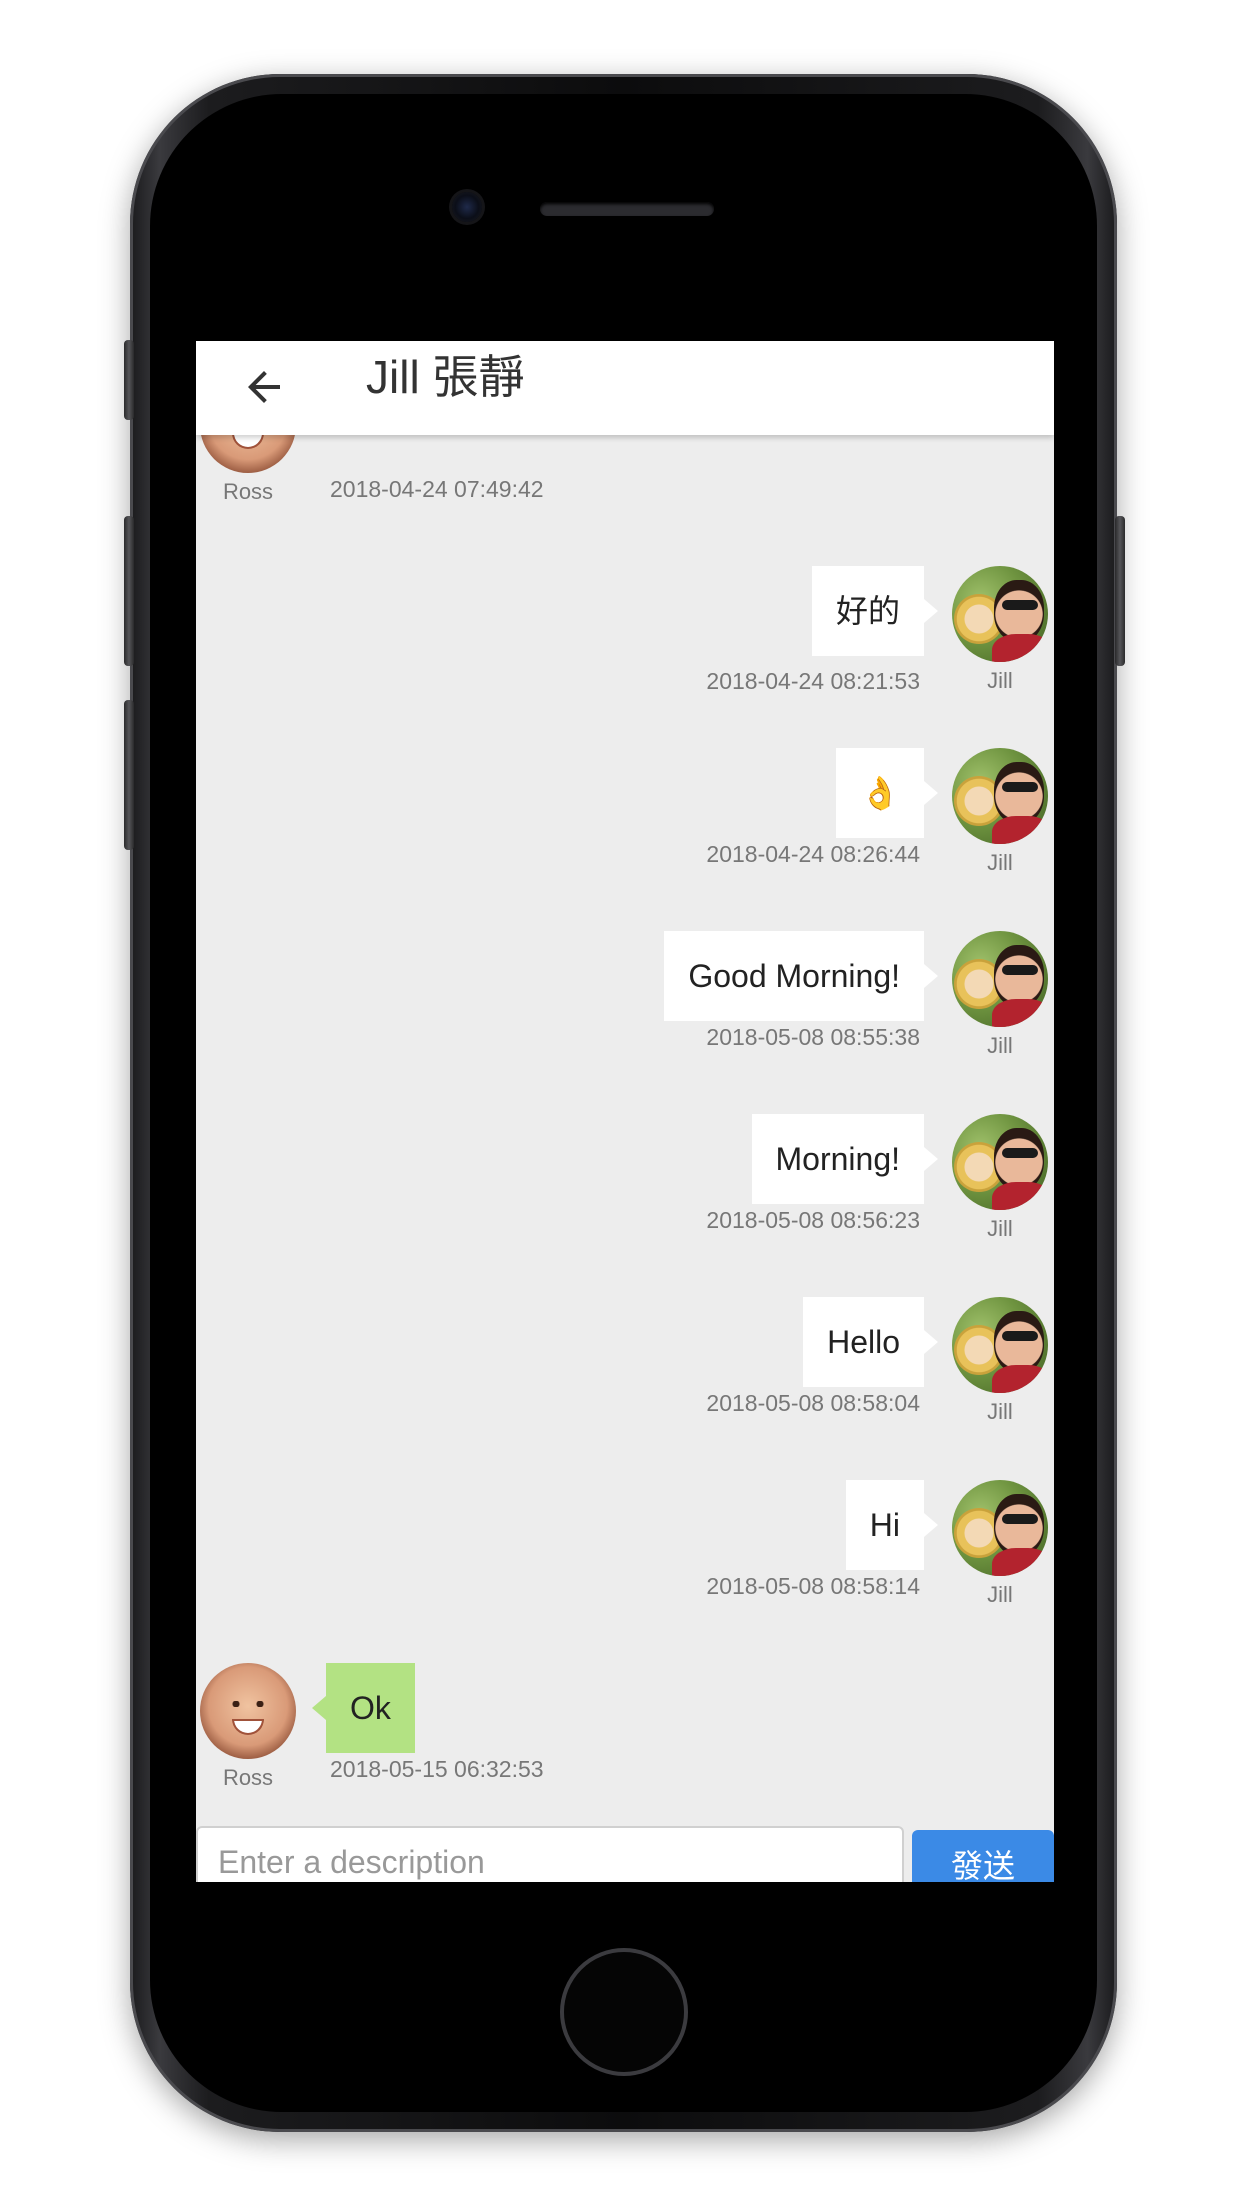 The width and height of the screenshot is (1242, 2208). What do you see at coordinates (625, 631) in the screenshot?
I see `message-item: 好的 Jill 2018-04-24 08:21:53` at bounding box center [625, 631].